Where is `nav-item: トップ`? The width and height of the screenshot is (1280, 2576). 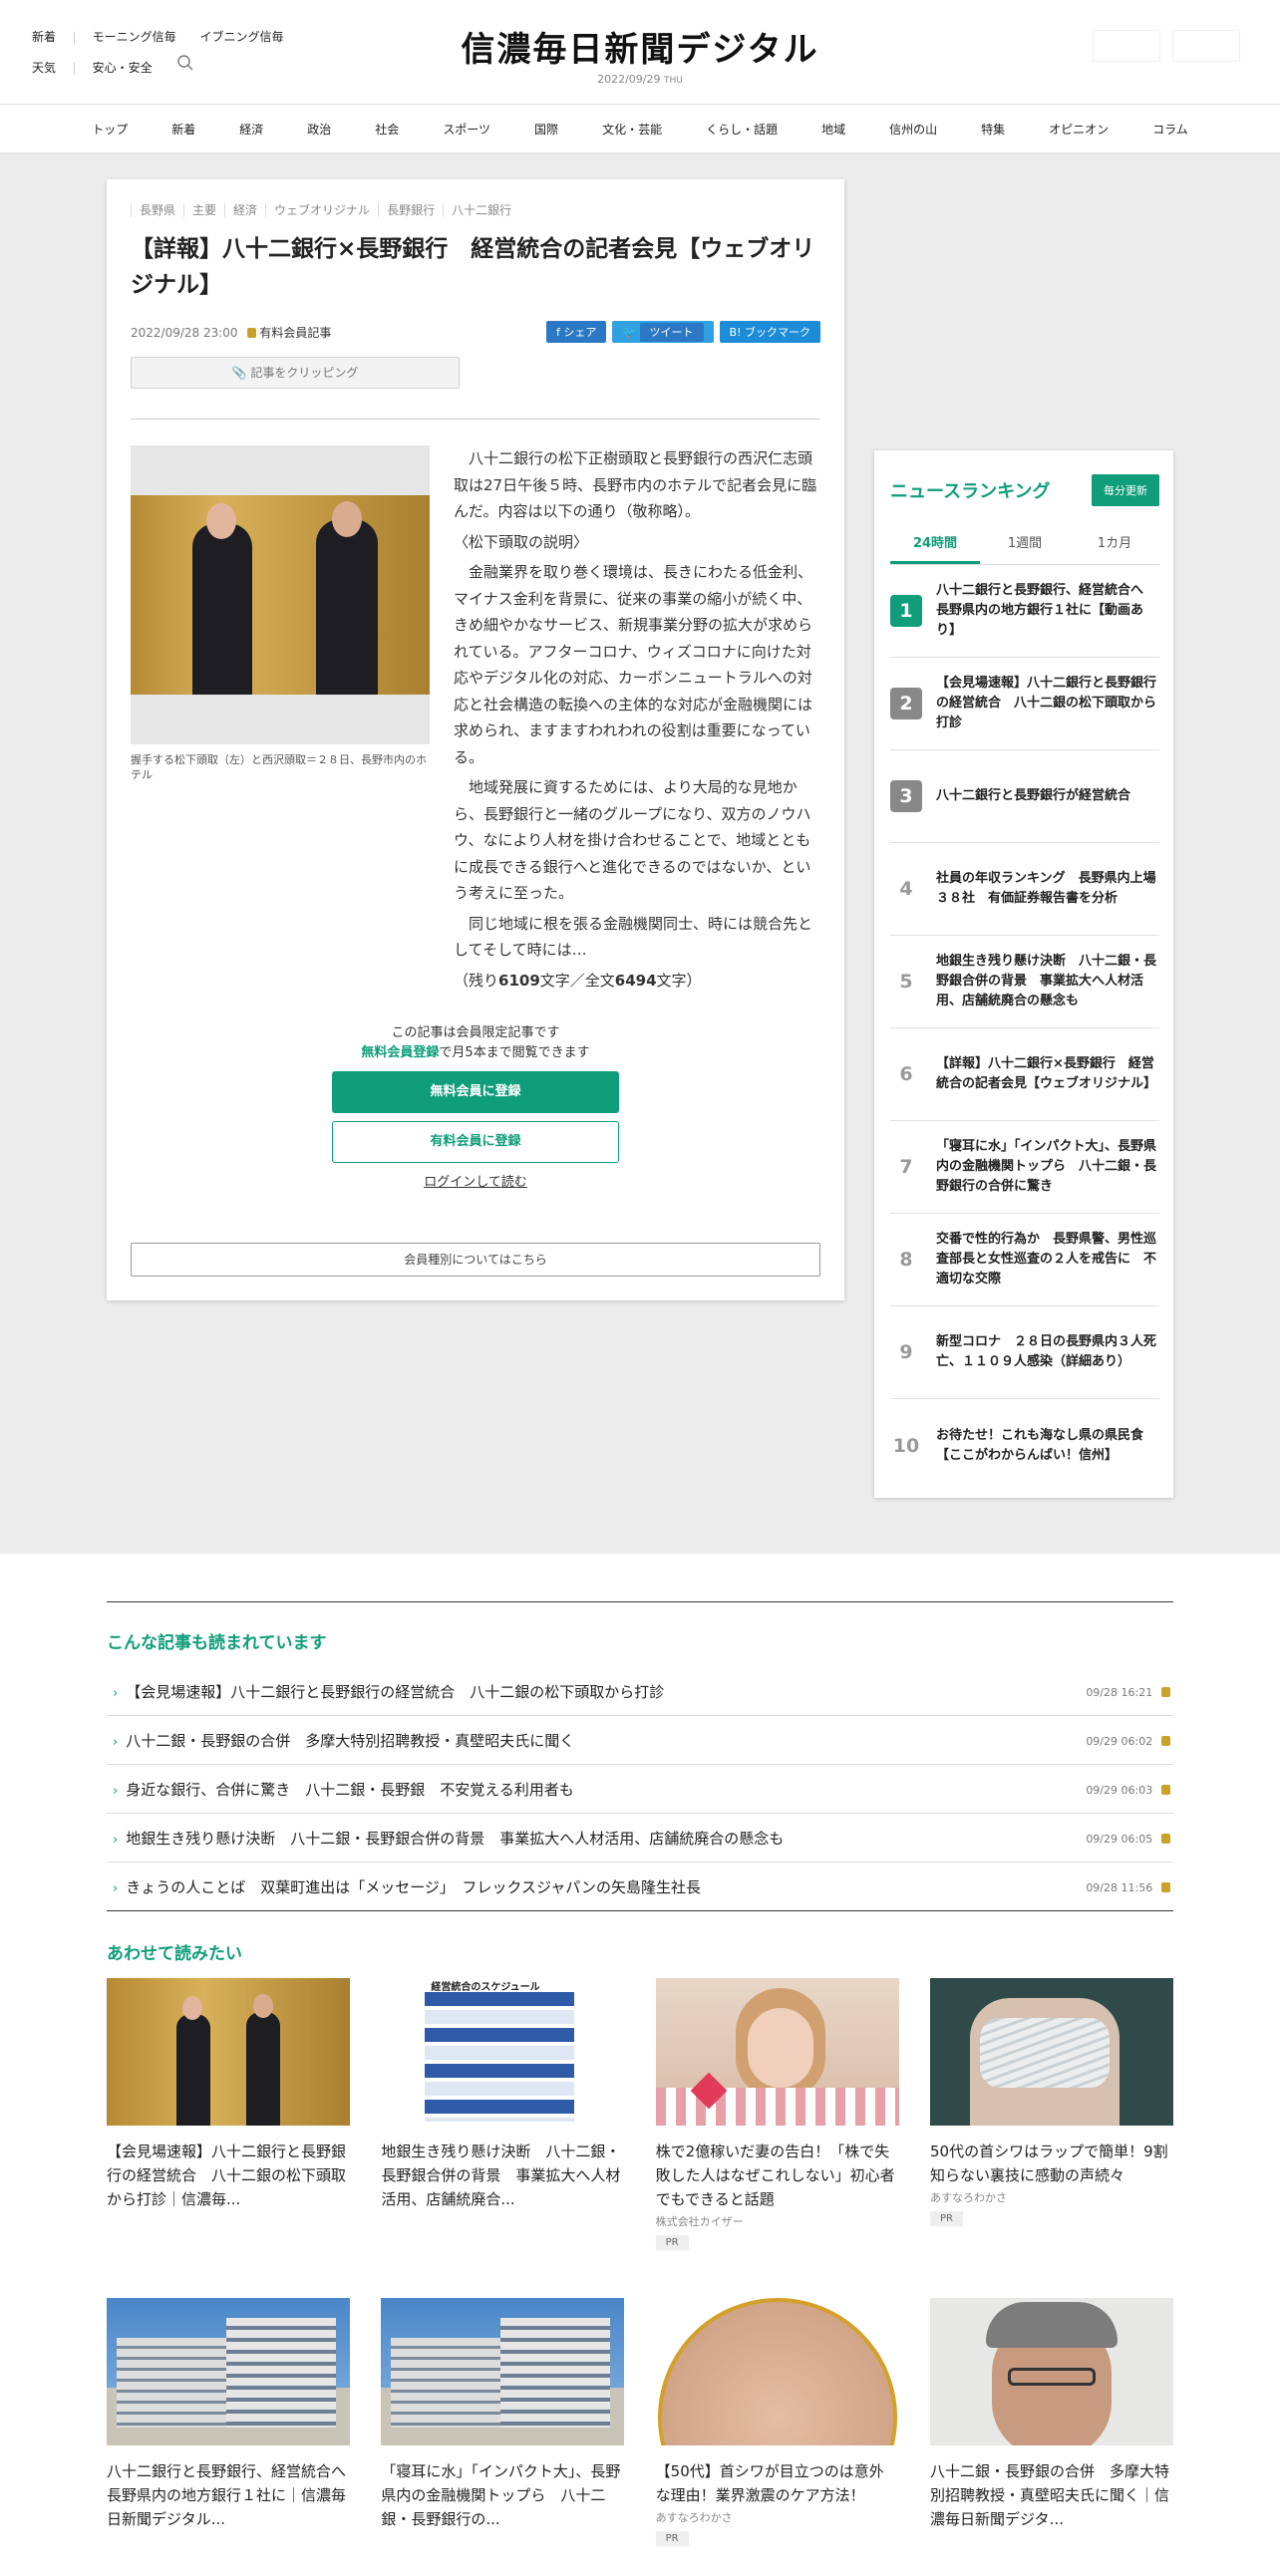
nav-item: トップ is located at coordinates (110, 129).